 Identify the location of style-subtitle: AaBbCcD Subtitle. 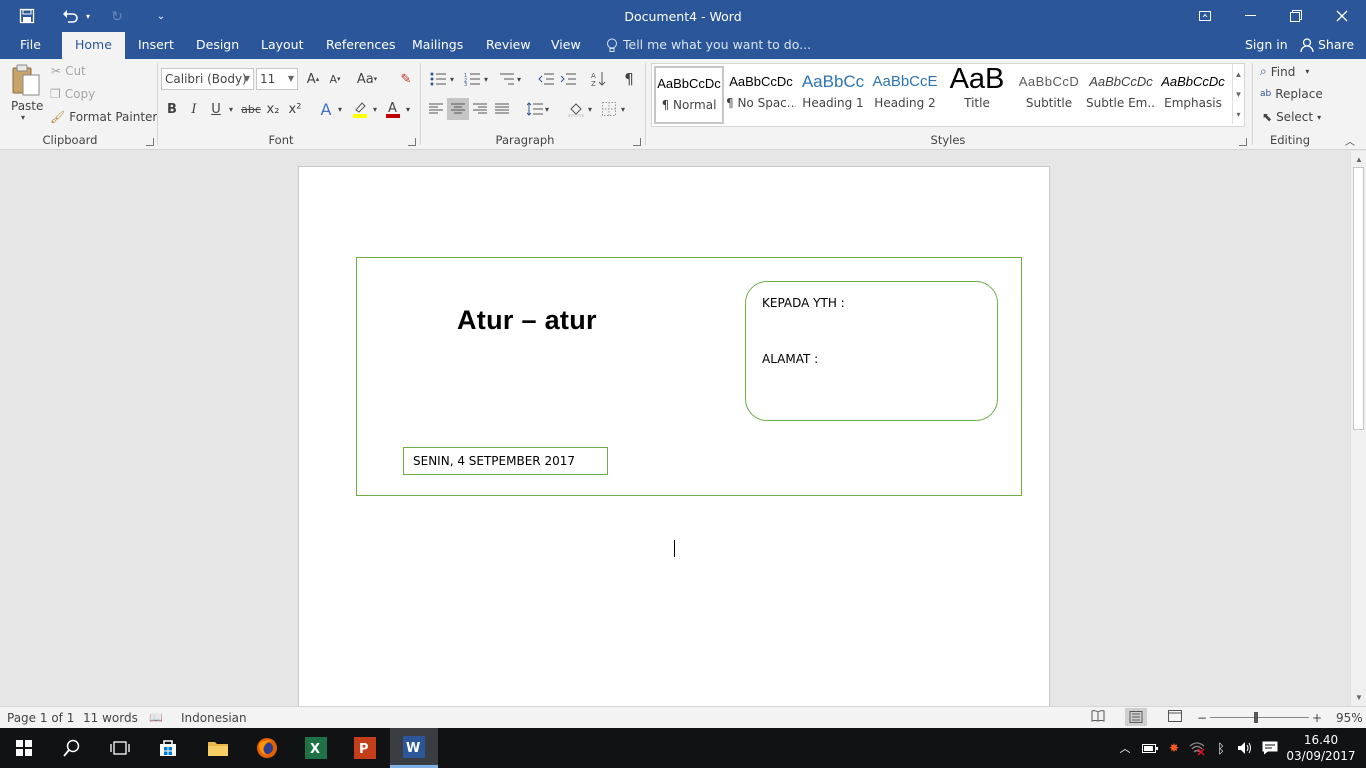
(1049, 95).